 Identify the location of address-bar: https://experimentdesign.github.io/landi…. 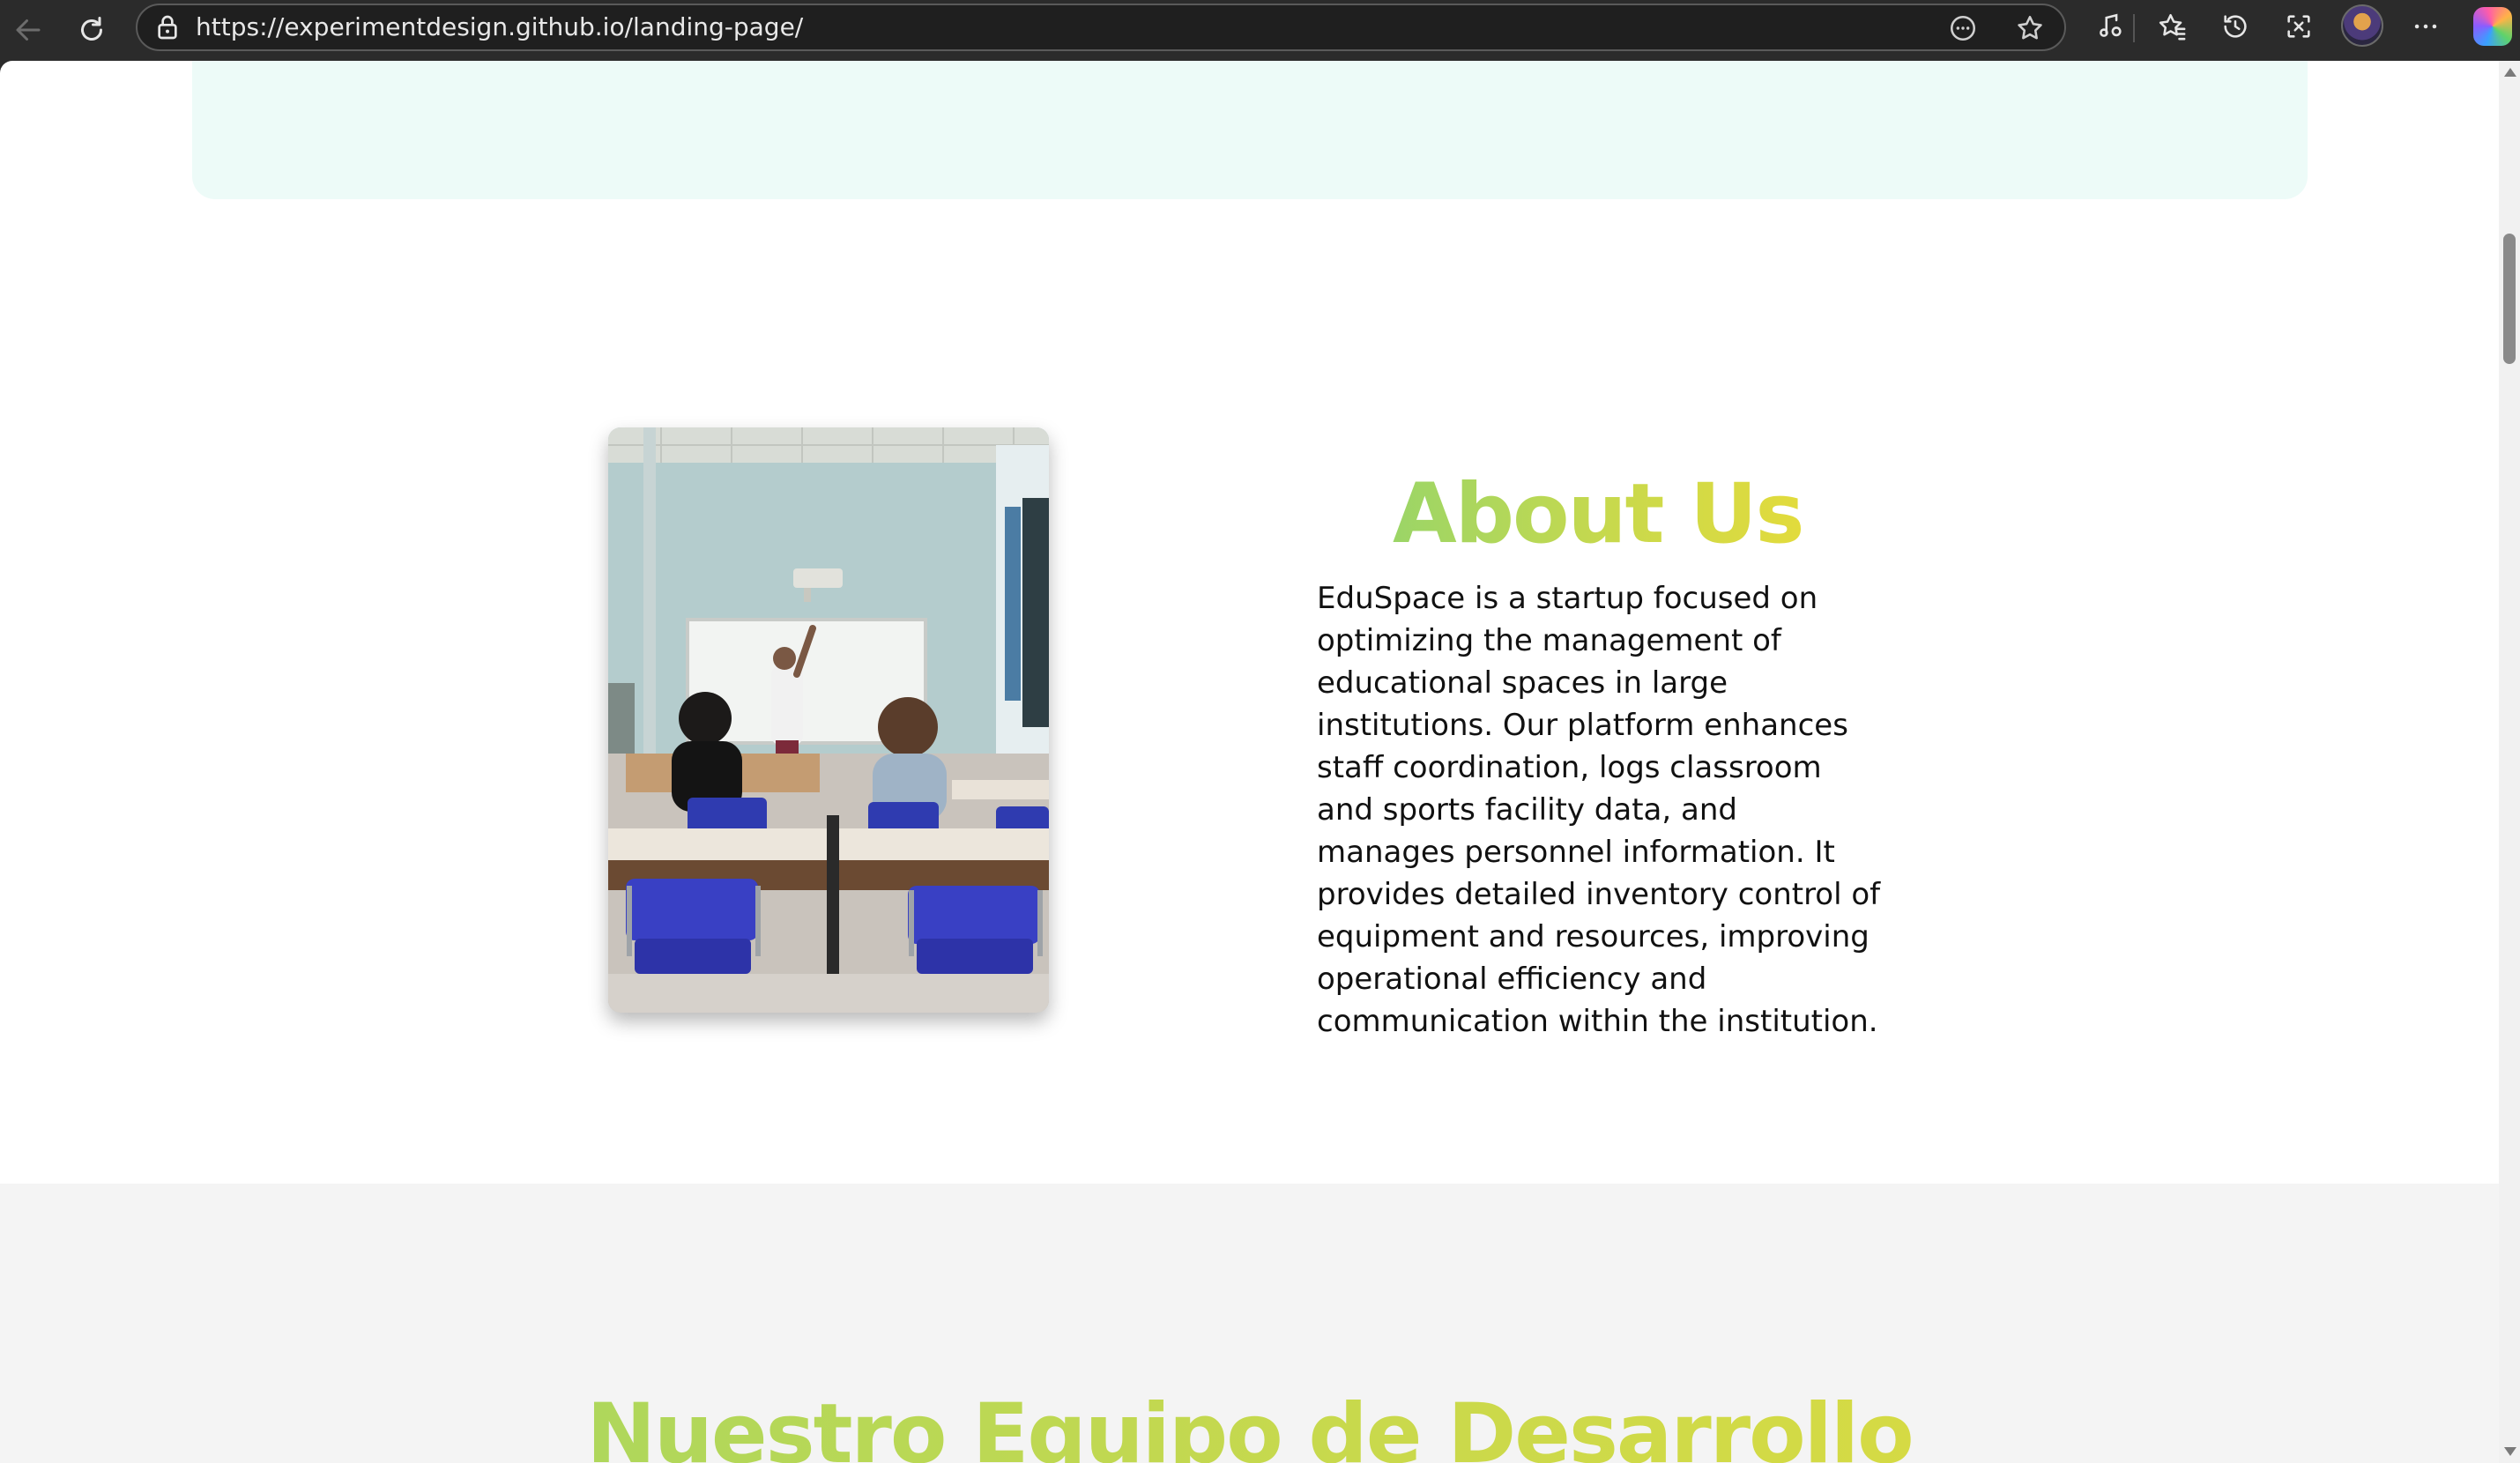
(1135, 27).